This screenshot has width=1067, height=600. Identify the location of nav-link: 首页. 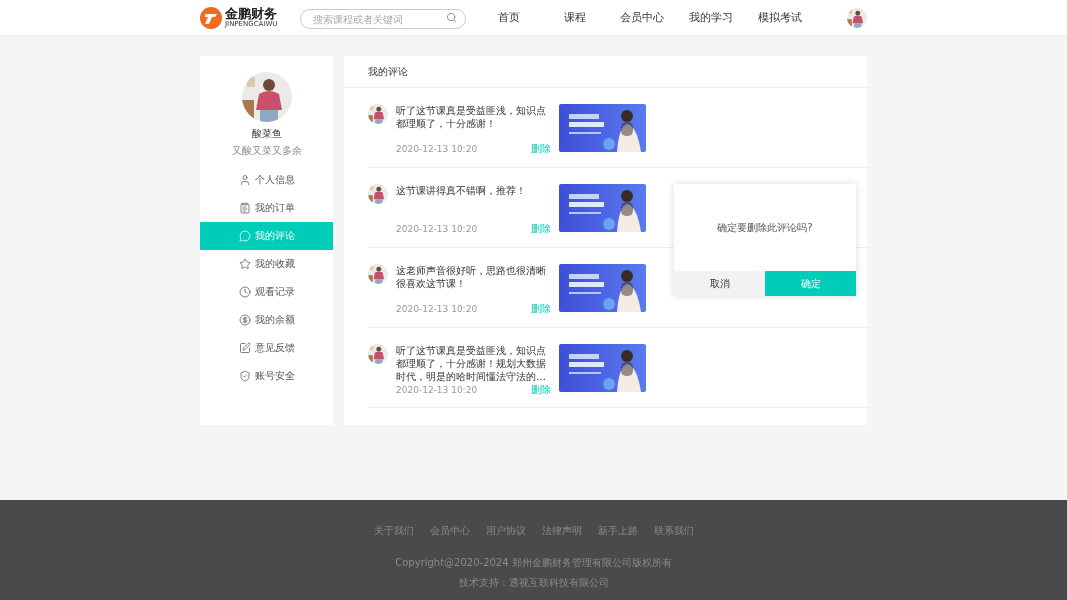
(509, 17).